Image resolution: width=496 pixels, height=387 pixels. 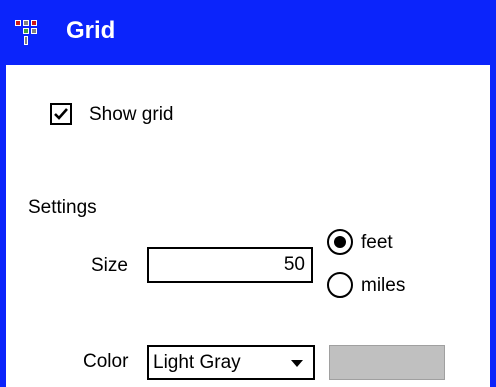 I want to click on feet-radio, so click(x=340, y=242).